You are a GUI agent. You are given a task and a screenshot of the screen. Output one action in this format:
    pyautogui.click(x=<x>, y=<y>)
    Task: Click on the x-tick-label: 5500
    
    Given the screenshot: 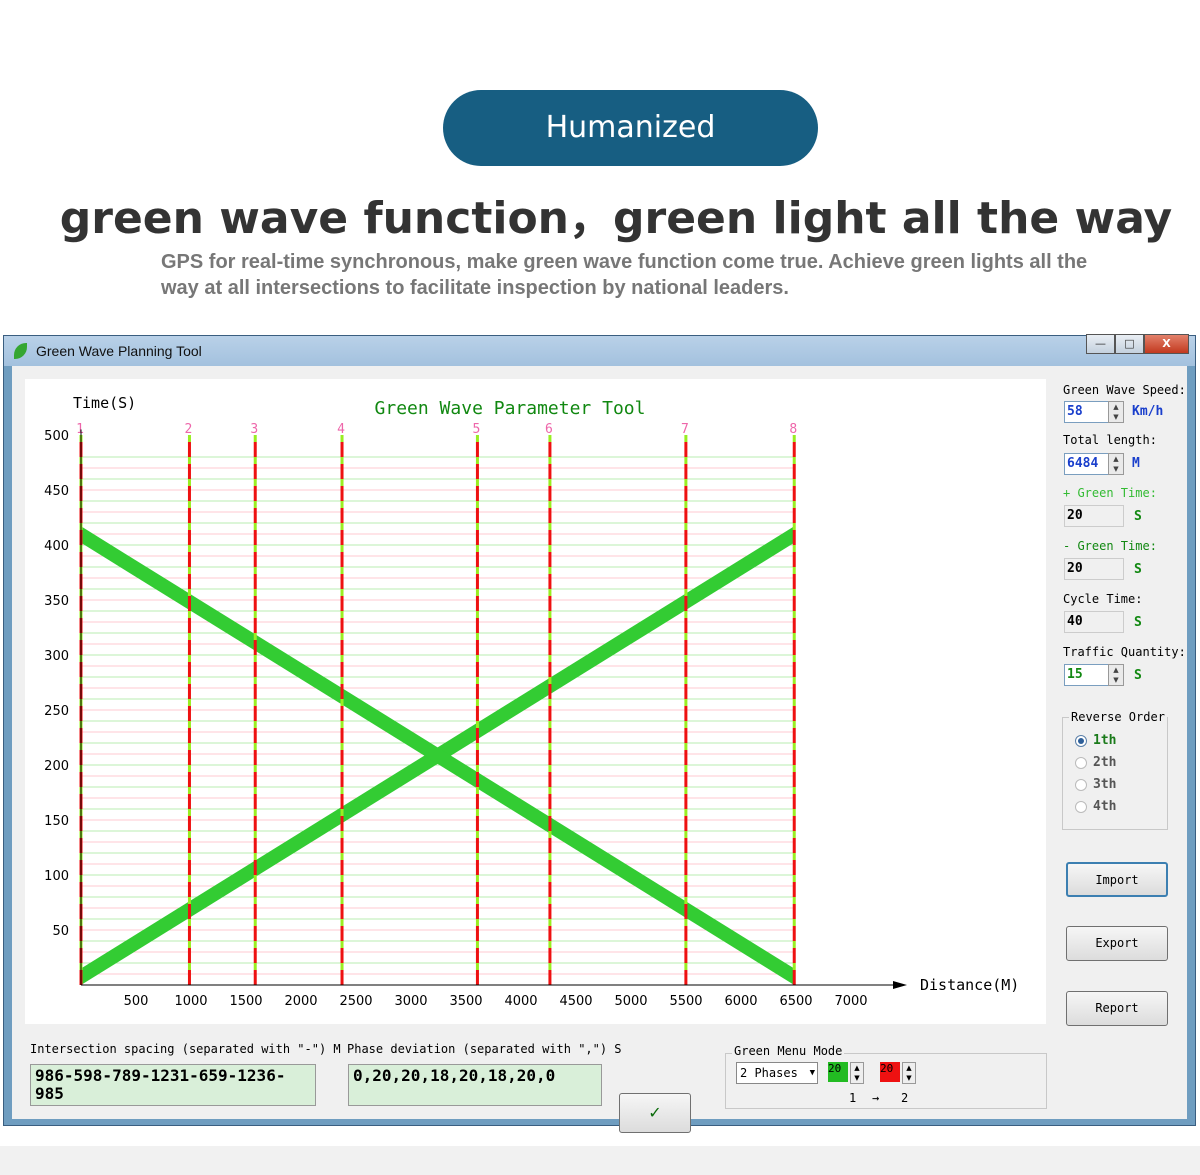 What is the action you would take?
    pyautogui.click(x=685, y=1001)
    